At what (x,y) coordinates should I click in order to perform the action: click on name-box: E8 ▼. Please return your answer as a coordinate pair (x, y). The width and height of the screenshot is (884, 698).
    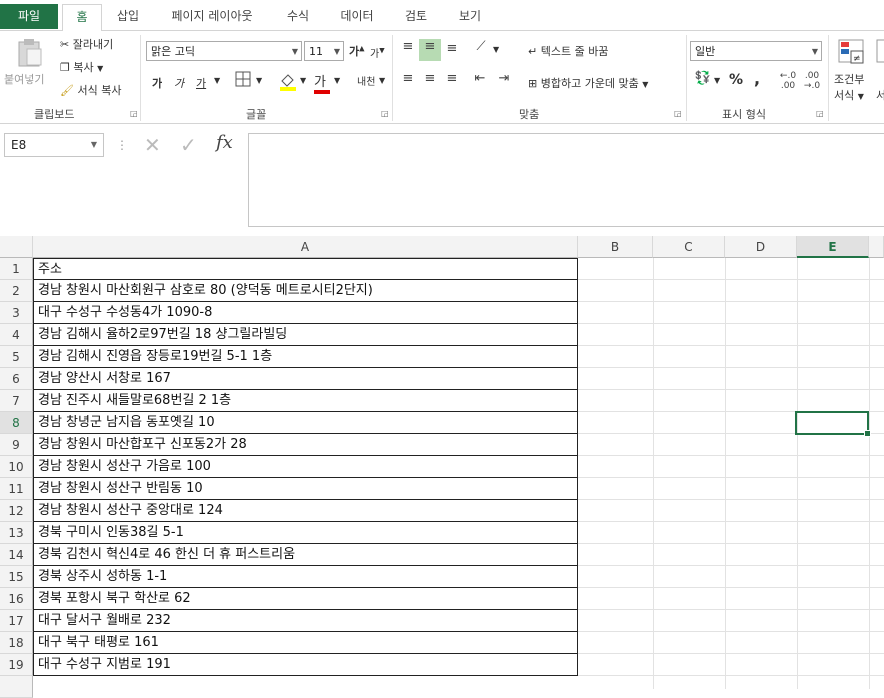
    Looking at the image, I should click on (54, 145).